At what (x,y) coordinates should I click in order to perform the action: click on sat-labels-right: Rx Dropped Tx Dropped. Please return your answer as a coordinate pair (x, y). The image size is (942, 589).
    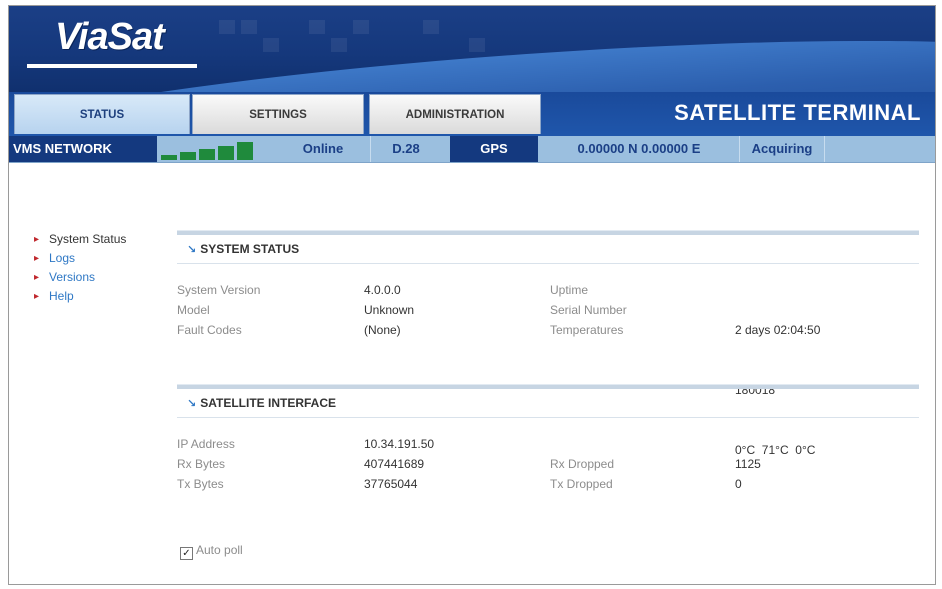
    Looking at the image, I should click on (582, 474).